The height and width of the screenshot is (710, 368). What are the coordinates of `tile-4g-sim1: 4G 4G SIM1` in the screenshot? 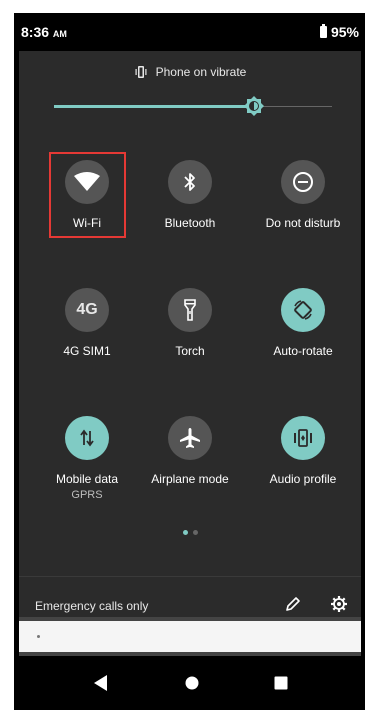 It's located at (87, 323).